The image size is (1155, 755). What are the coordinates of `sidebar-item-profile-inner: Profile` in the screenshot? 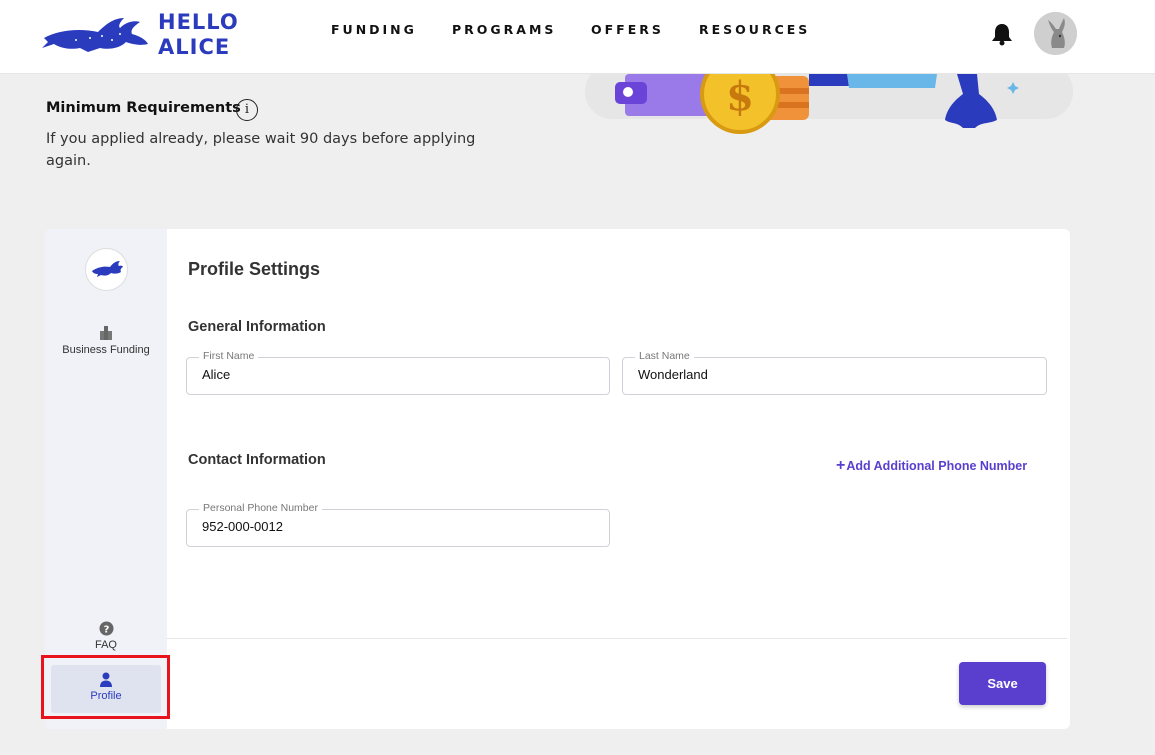 It's located at (106, 687).